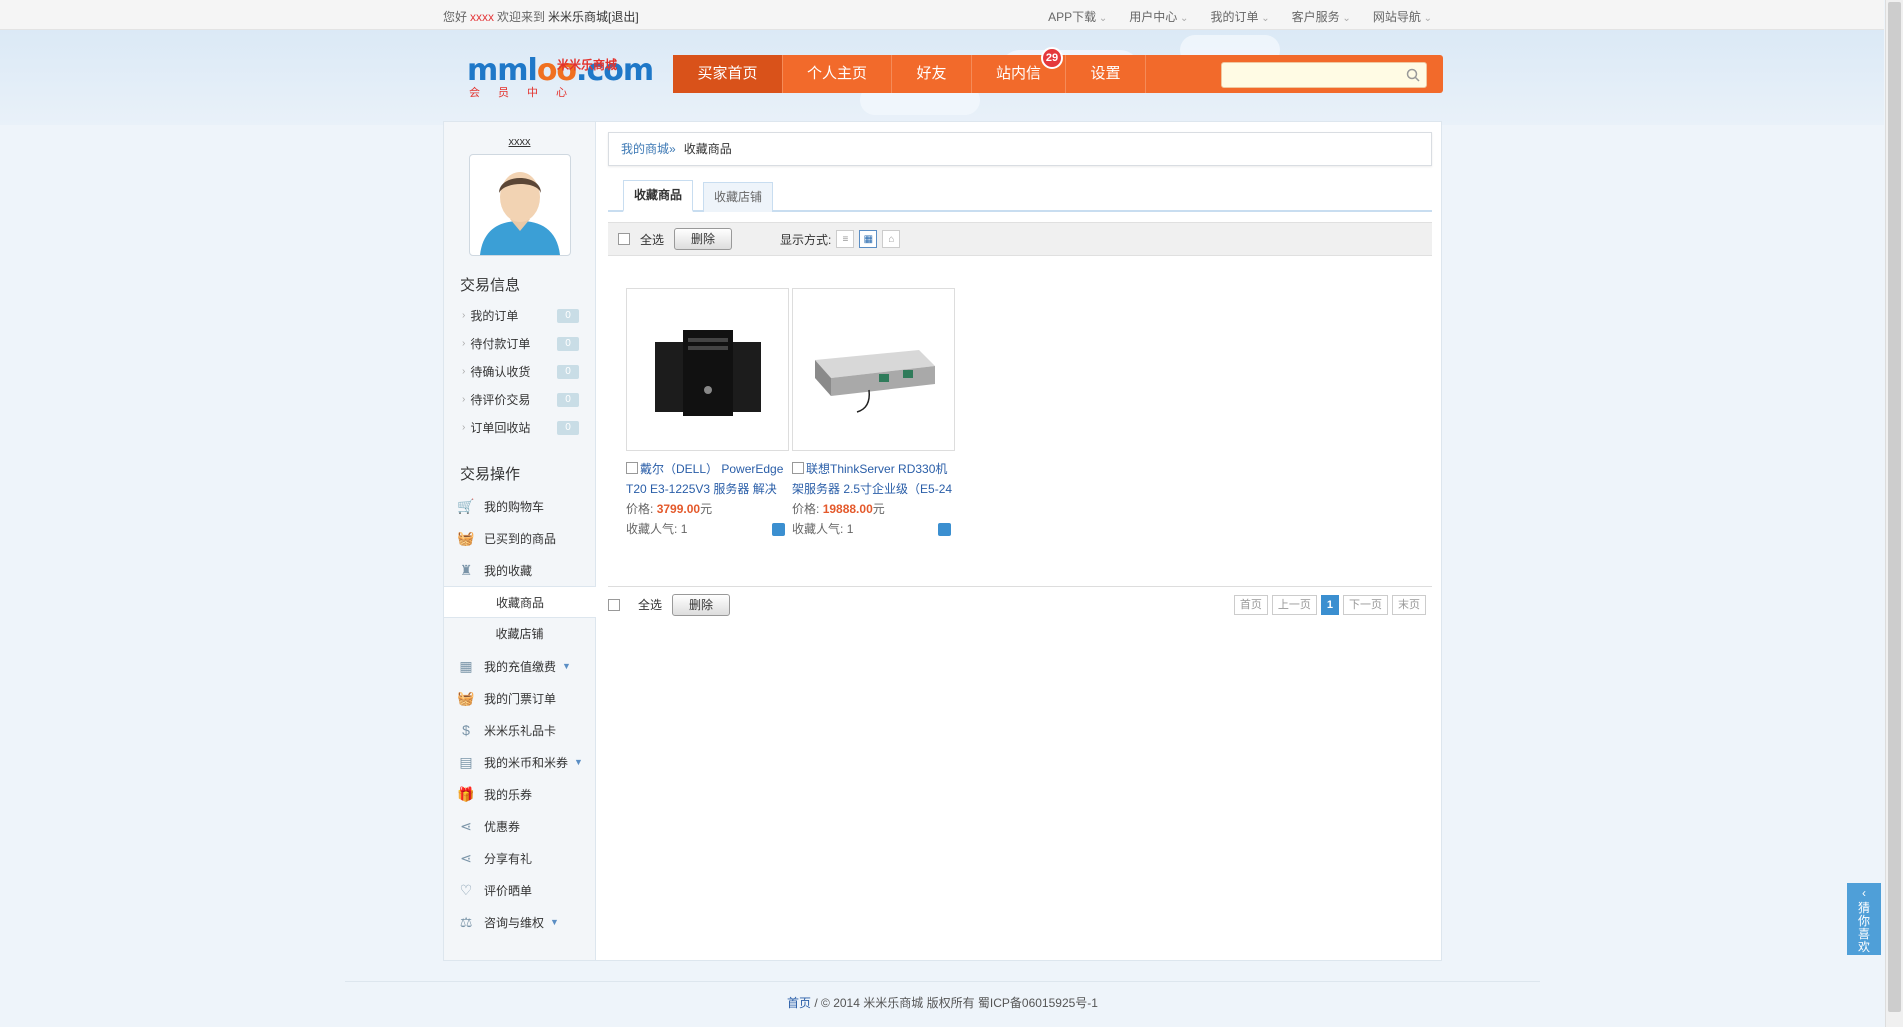 The width and height of the screenshot is (1903, 1027). Describe the element at coordinates (519, 570) in the screenshot. I see `sidebar-item-favorites: ♜ 我的收藏` at that location.